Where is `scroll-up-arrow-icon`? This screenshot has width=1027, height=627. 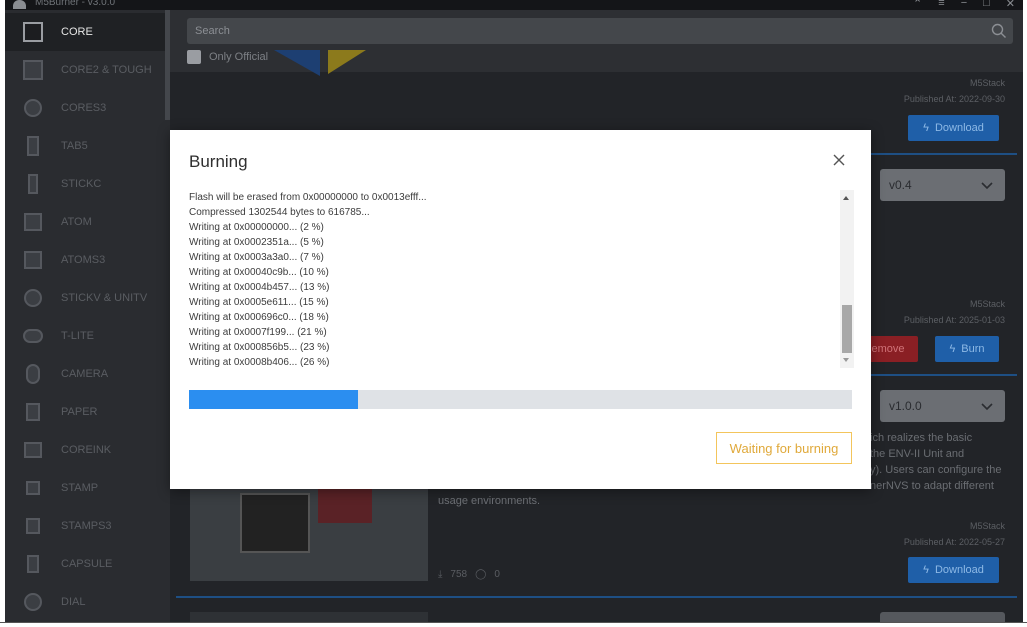 scroll-up-arrow-icon is located at coordinates (846, 198).